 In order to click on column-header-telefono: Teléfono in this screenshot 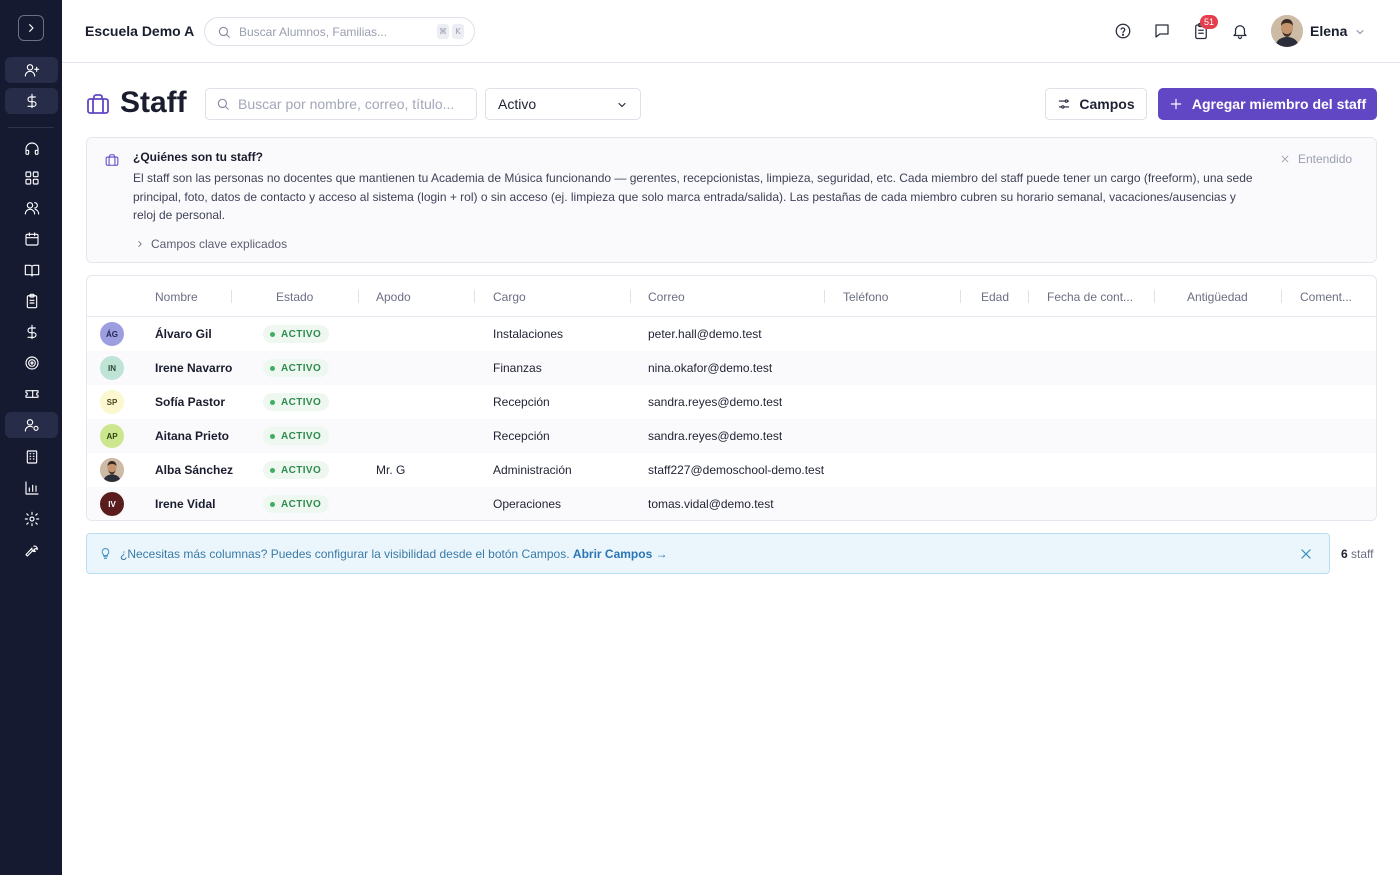, I will do `click(865, 297)`.